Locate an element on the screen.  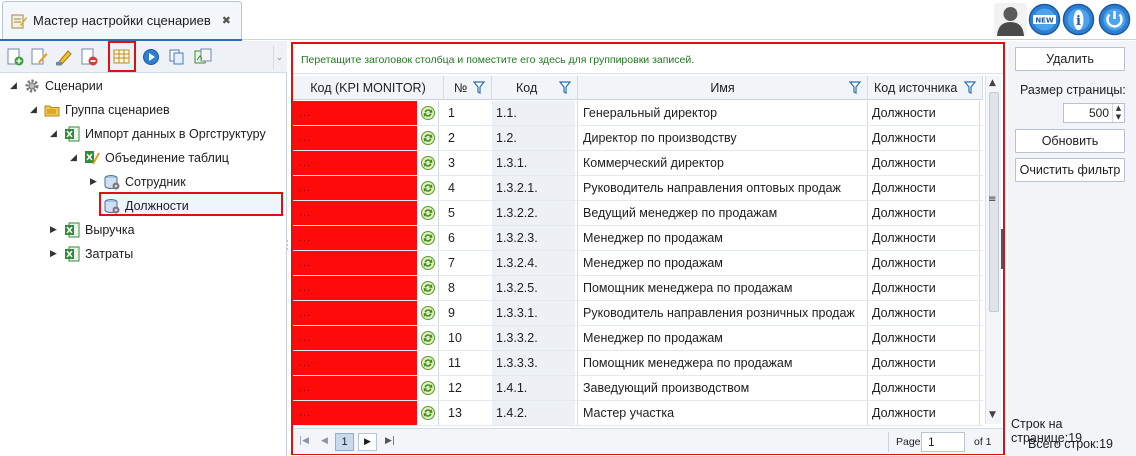
num-cell: 10 is located at coordinates (468, 338).